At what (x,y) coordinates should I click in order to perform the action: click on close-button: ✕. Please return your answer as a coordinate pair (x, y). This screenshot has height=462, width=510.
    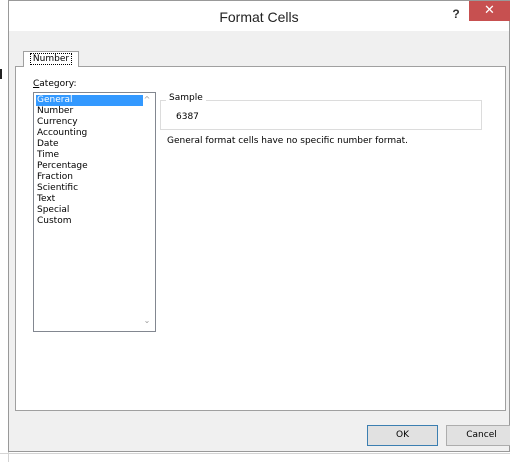
    Looking at the image, I should click on (489, 11).